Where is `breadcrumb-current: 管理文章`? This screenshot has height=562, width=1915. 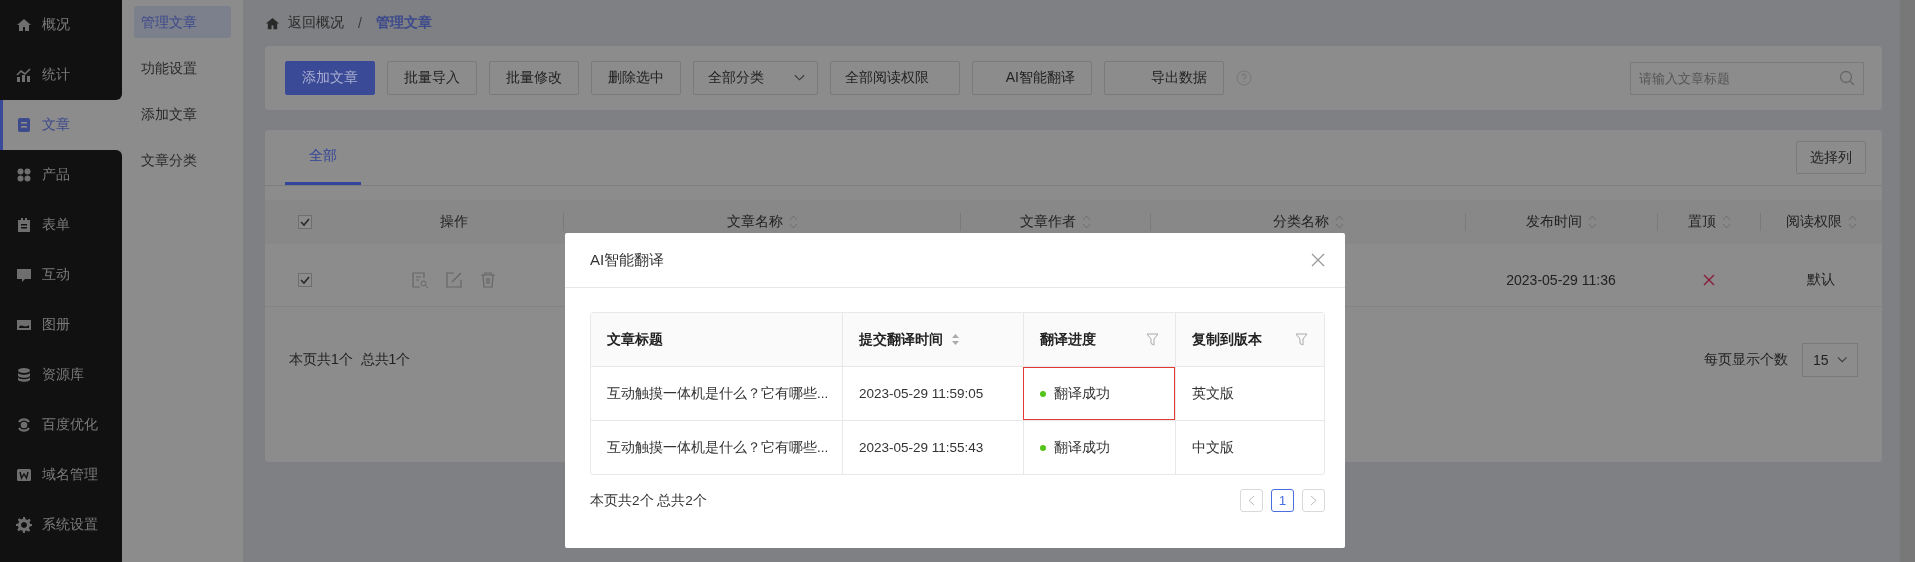
breadcrumb-current: 管理文章 is located at coordinates (403, 23).